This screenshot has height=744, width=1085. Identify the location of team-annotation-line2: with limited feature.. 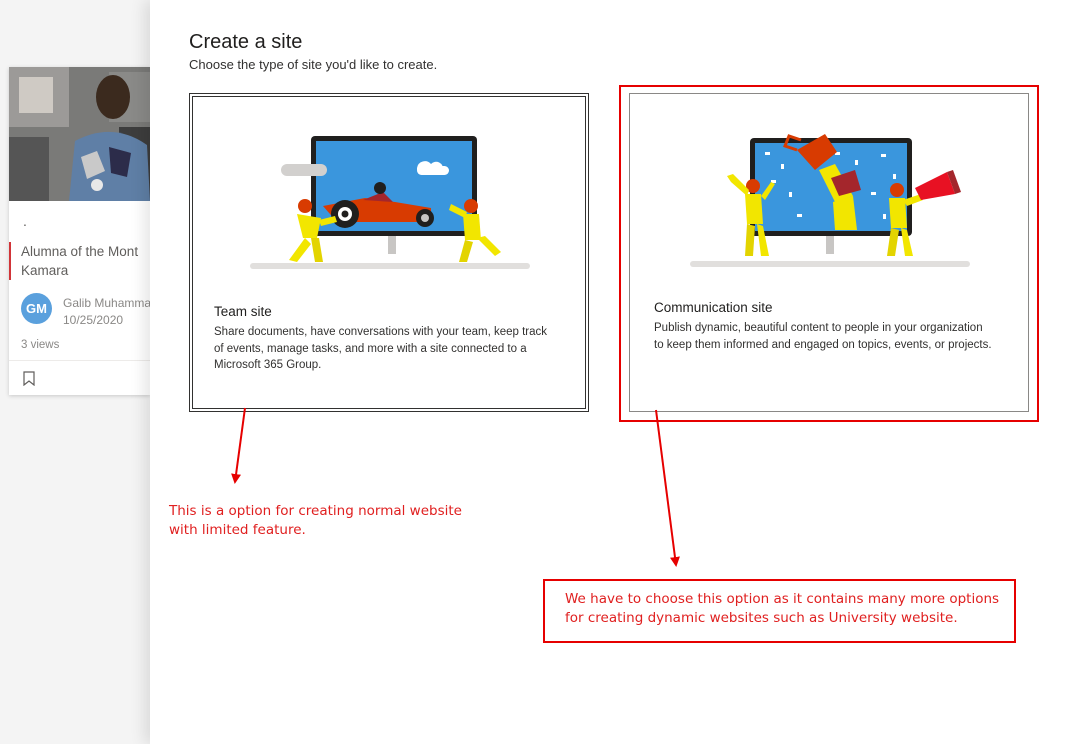
(237, 530).